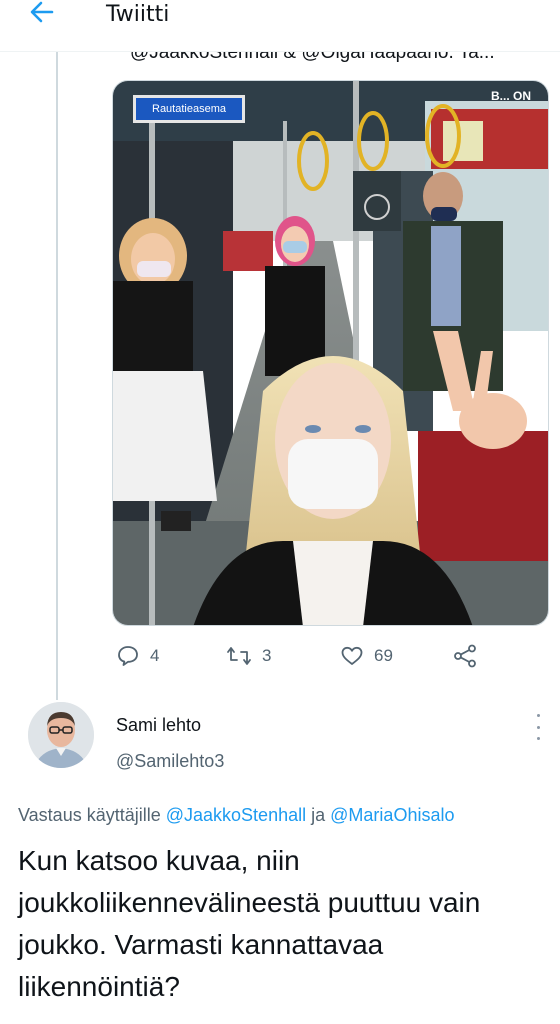 This screenshot has width=560, height=1024. I want to click on top-bar: Twiitti, so click(280, 26).